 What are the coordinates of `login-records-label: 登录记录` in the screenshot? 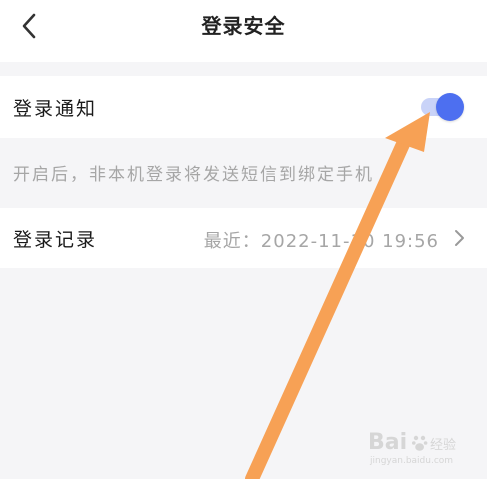 It's located at (55, 240).